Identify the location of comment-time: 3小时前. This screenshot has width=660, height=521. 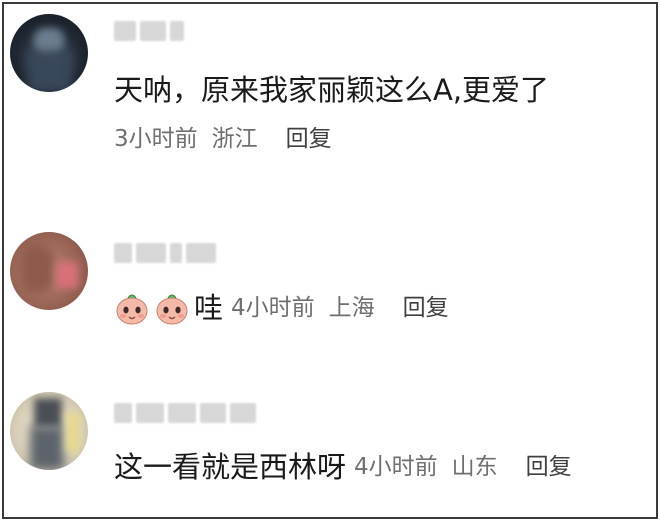
(156, 139).